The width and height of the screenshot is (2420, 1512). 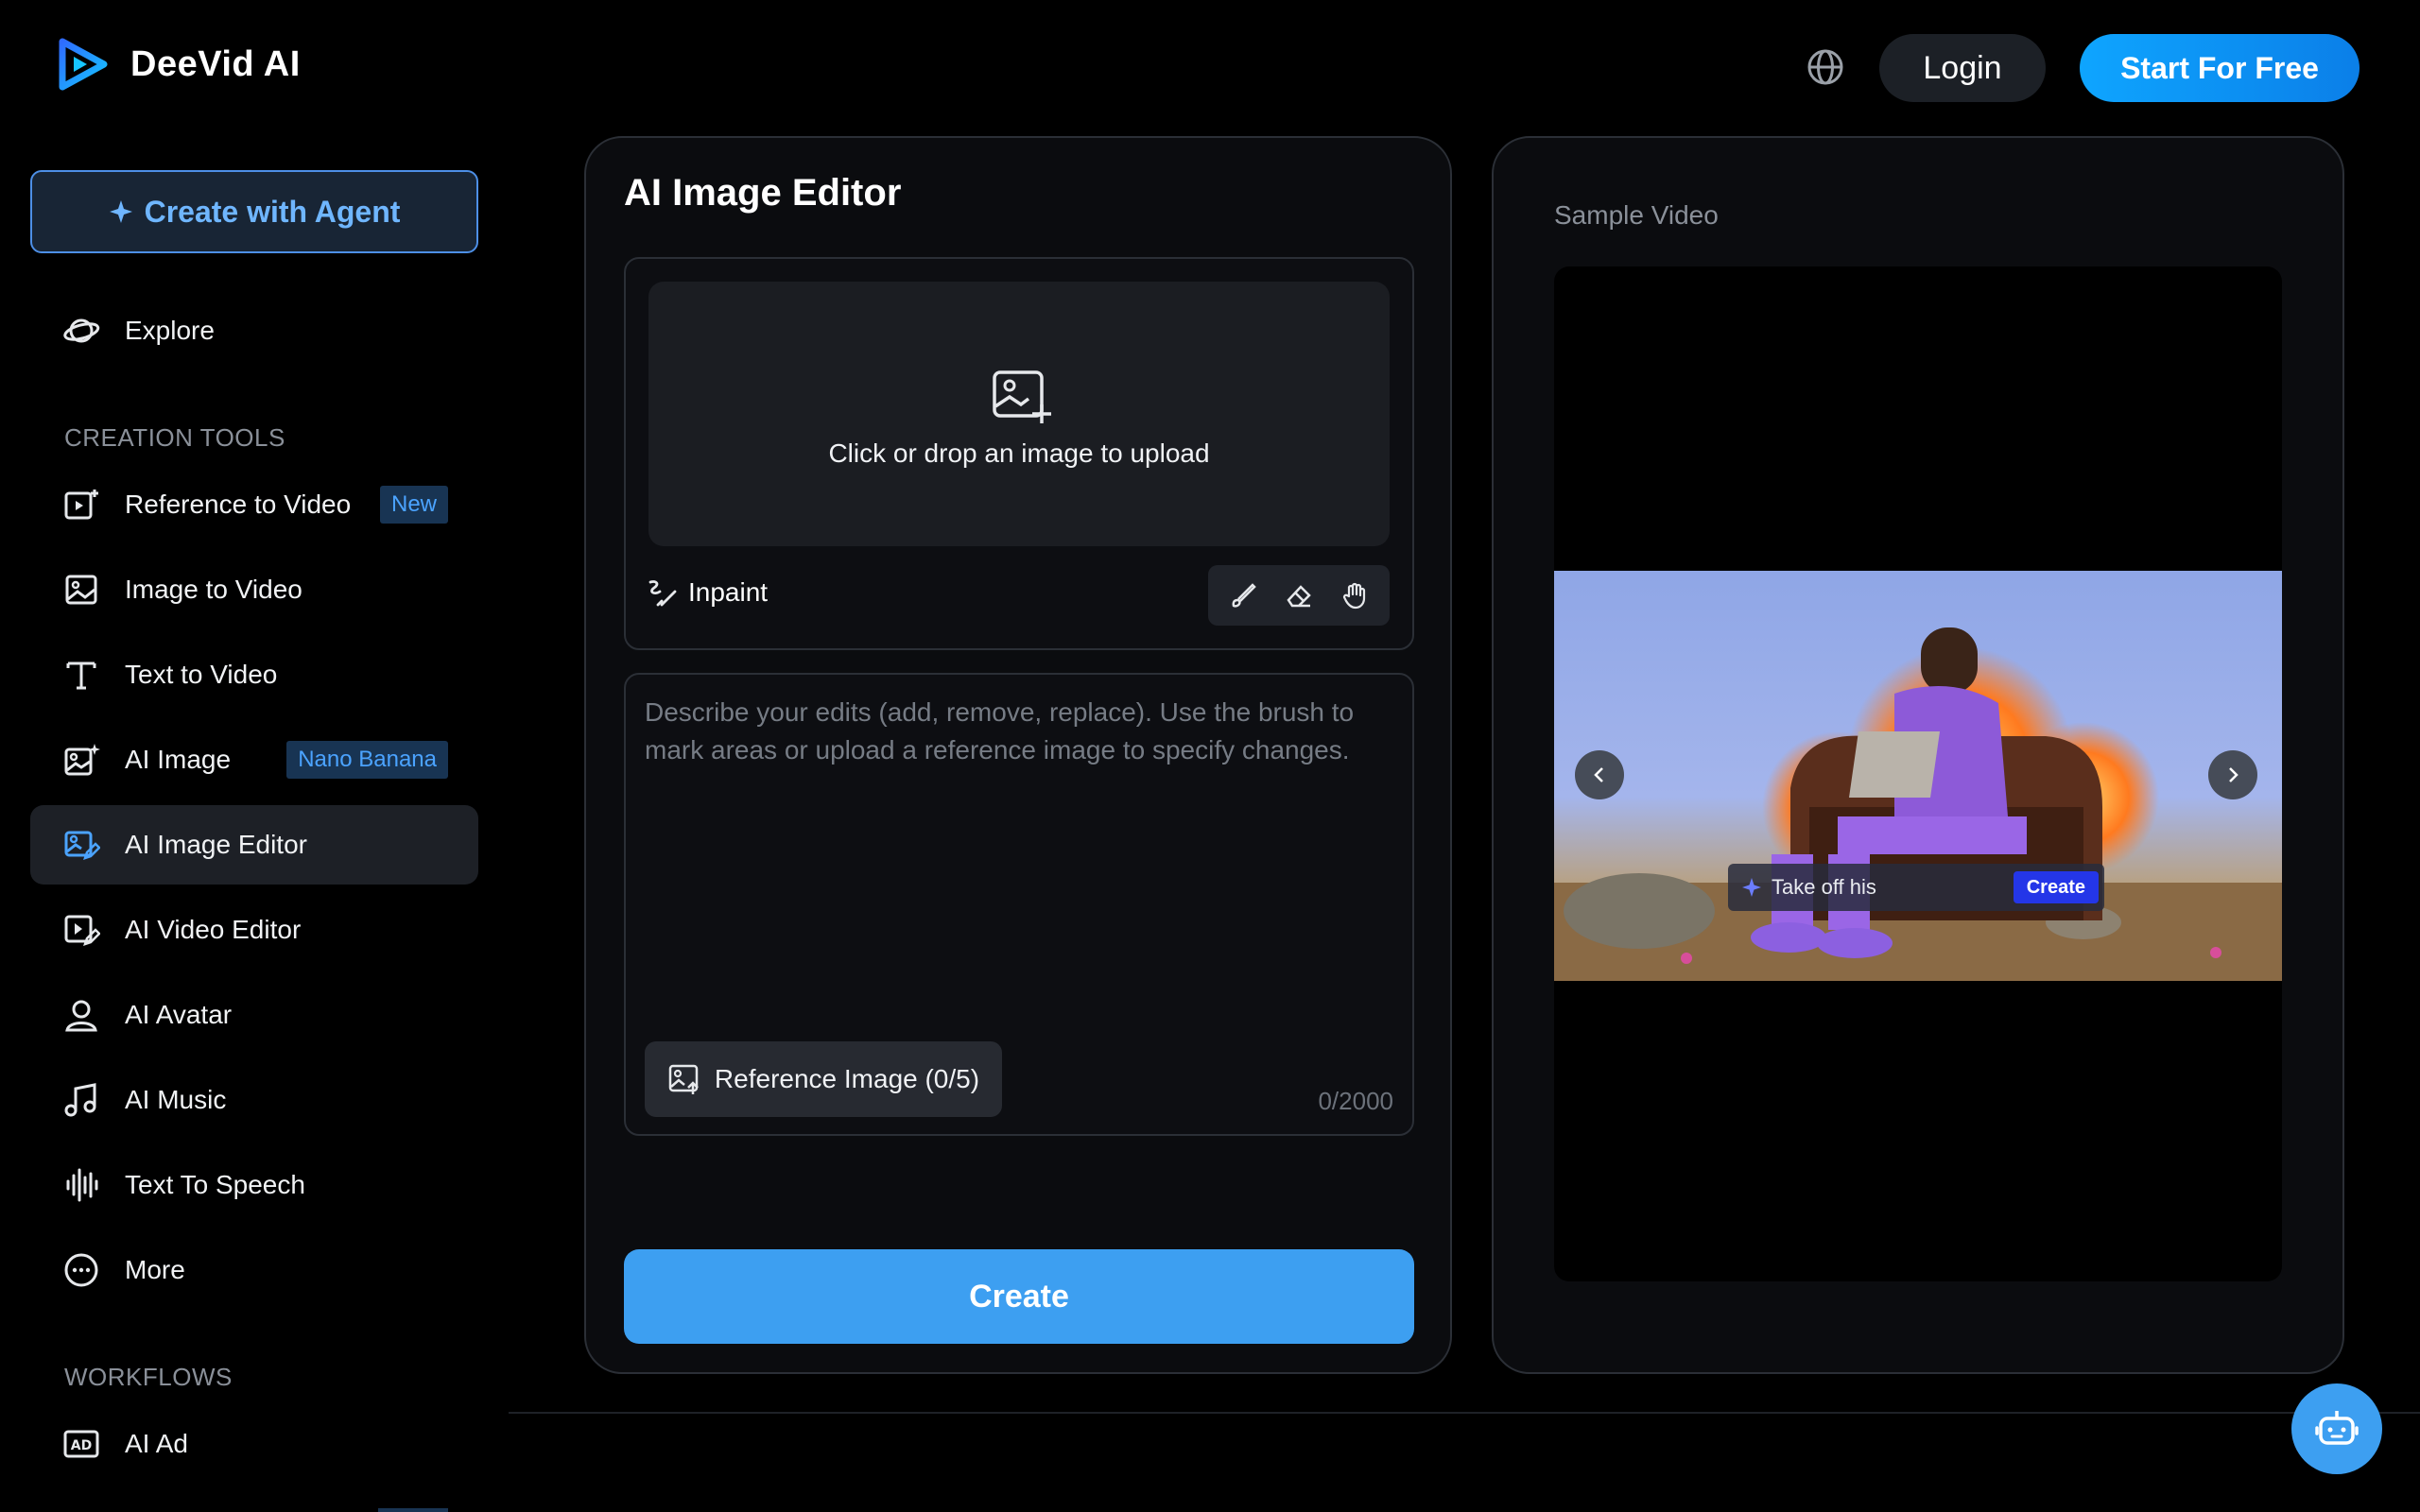 I want to click on sidebar-item-label: AI Image Editor, so click(x=216, y=844).